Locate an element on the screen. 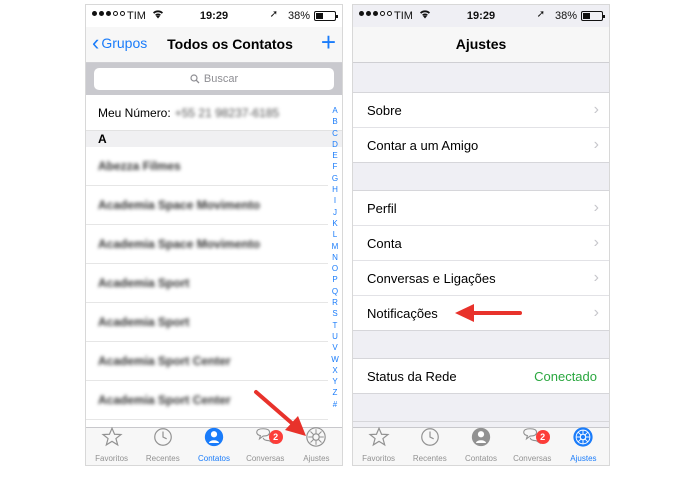 The image size is (695, 478). index-letter: C is located at coordinates (335, 133).